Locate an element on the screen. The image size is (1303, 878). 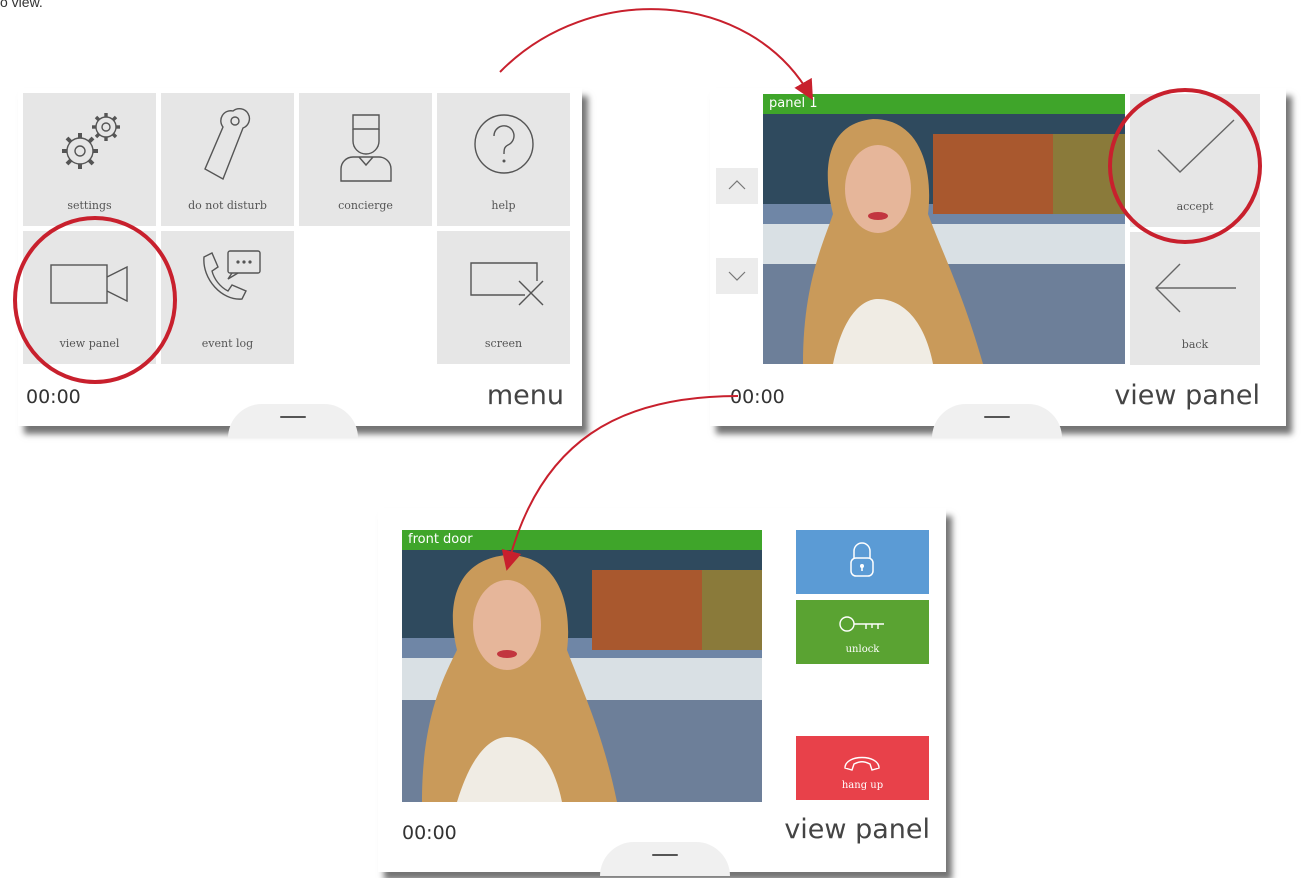
help-tile: help is located at coordinates (503, 159).